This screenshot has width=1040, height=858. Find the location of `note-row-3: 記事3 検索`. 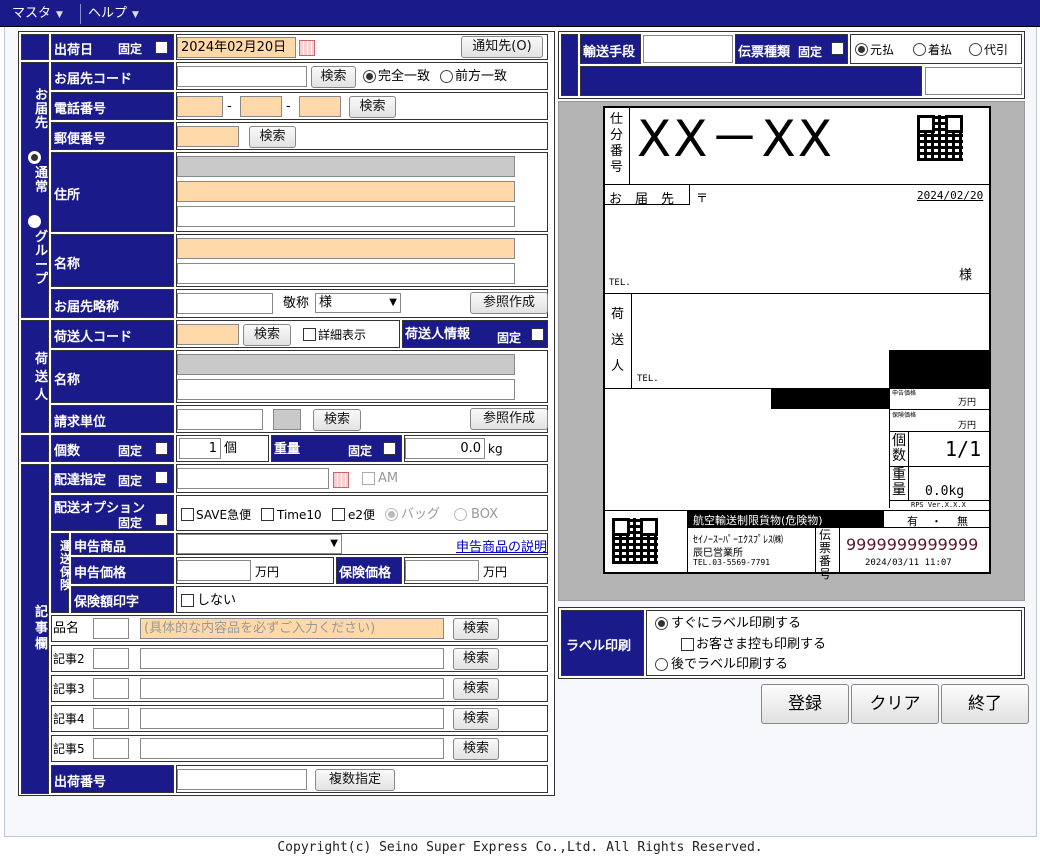

note-row-3: 記事3 検索 is located at coordinates (299, 688).